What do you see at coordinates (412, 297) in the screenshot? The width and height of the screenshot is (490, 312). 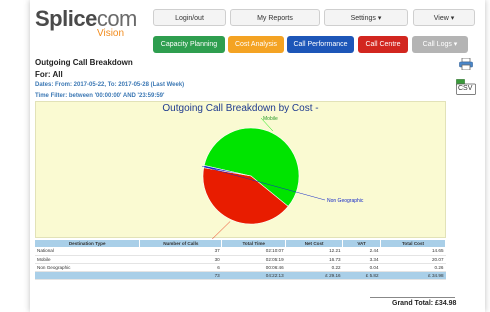 I see `grand-total-divider` at bounding box center [412, 297].